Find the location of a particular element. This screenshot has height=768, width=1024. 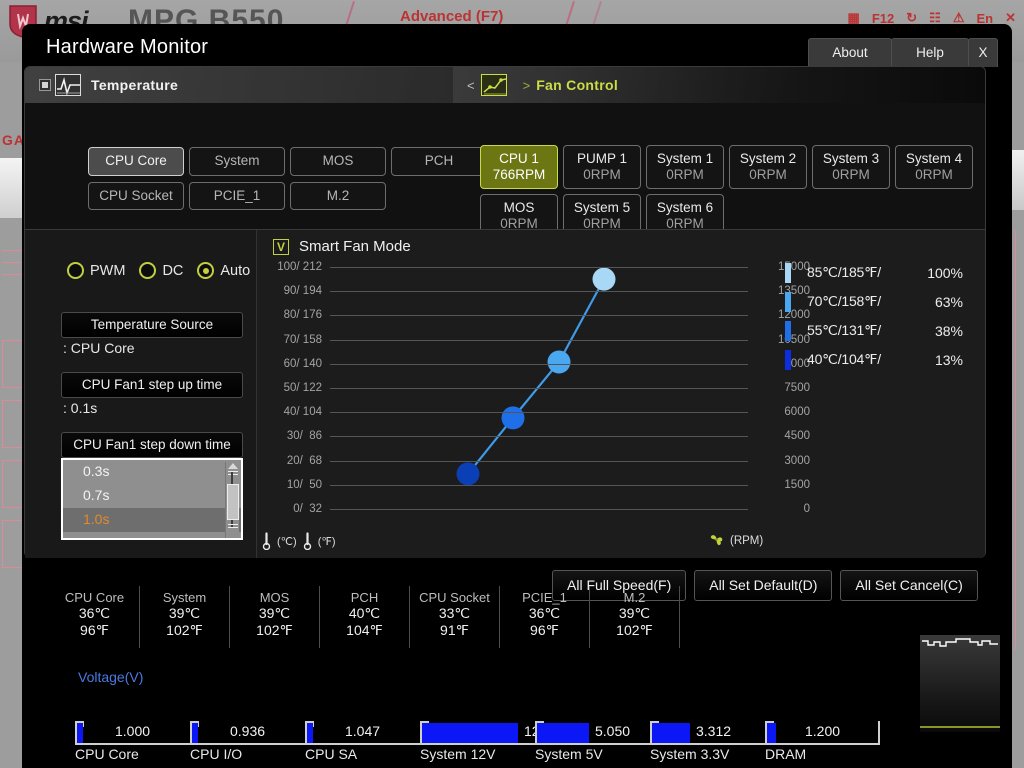

celsius-axis-label: (℃) is located at coordinates (287, 541).